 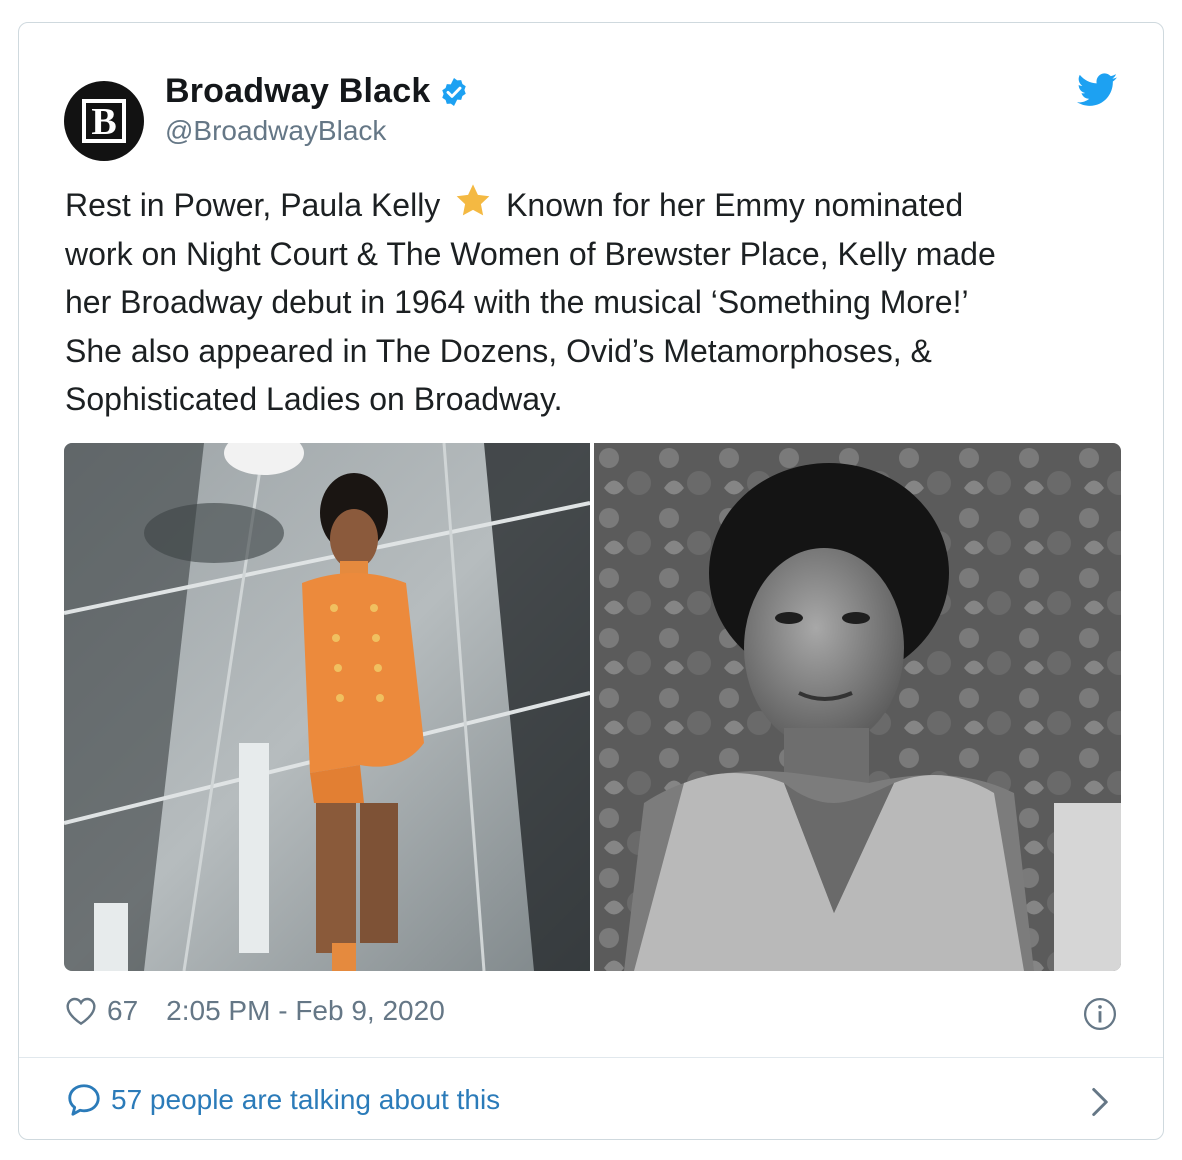 I want to click on handle: @BroadwayBlack, so click(x=275, y=131).